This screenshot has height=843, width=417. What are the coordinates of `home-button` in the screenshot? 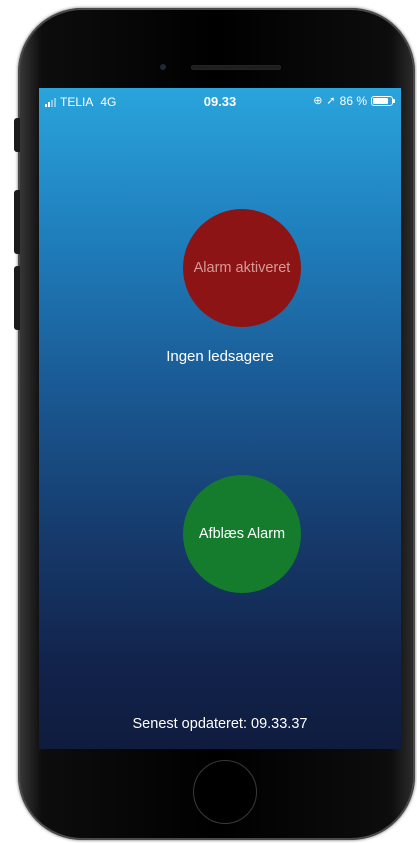 It's located at (225, 792).